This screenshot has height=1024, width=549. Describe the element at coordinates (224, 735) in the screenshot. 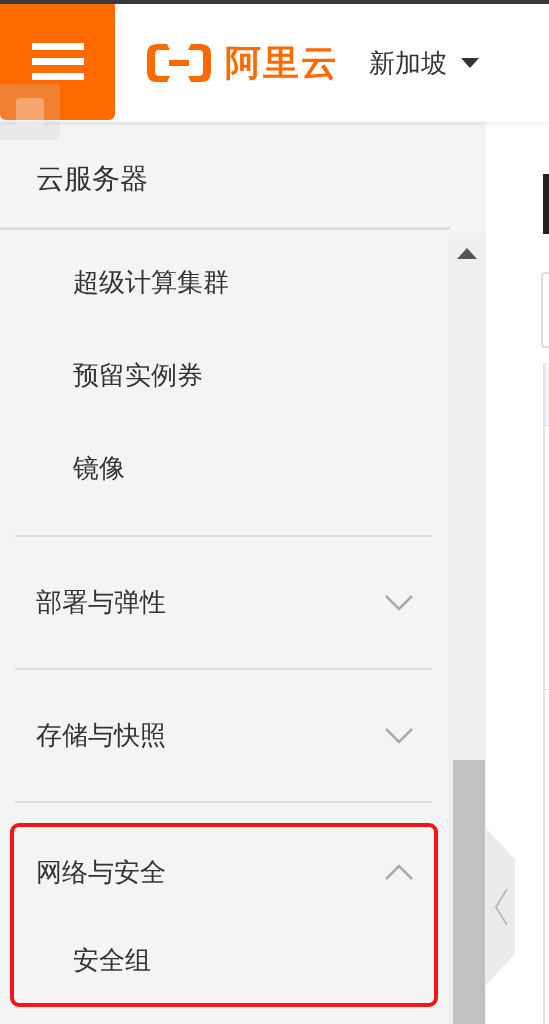

I see `menu-group: 存储与快照` at that location.